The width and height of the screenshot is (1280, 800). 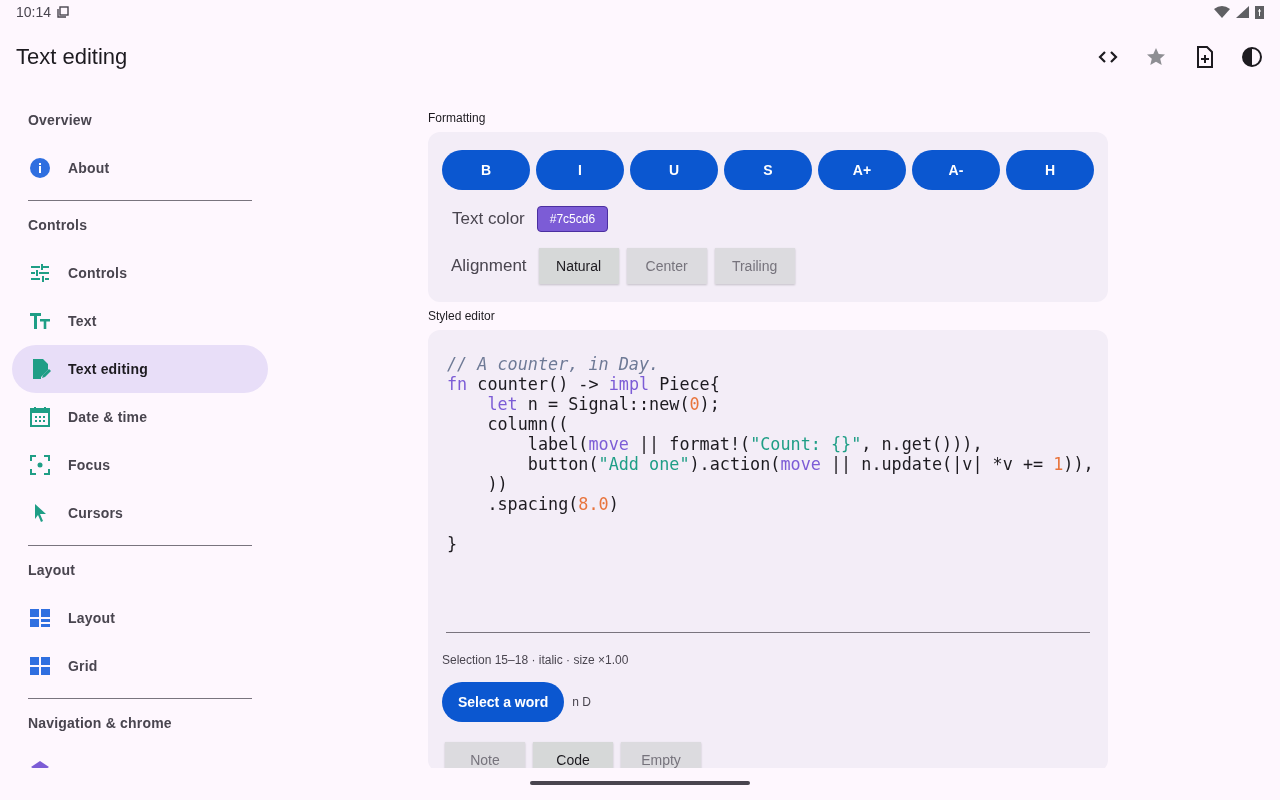 What do you see at coordinates (862, 170) in the screenshot?
I see `format-button: A+` at bounding box center [862, 170].